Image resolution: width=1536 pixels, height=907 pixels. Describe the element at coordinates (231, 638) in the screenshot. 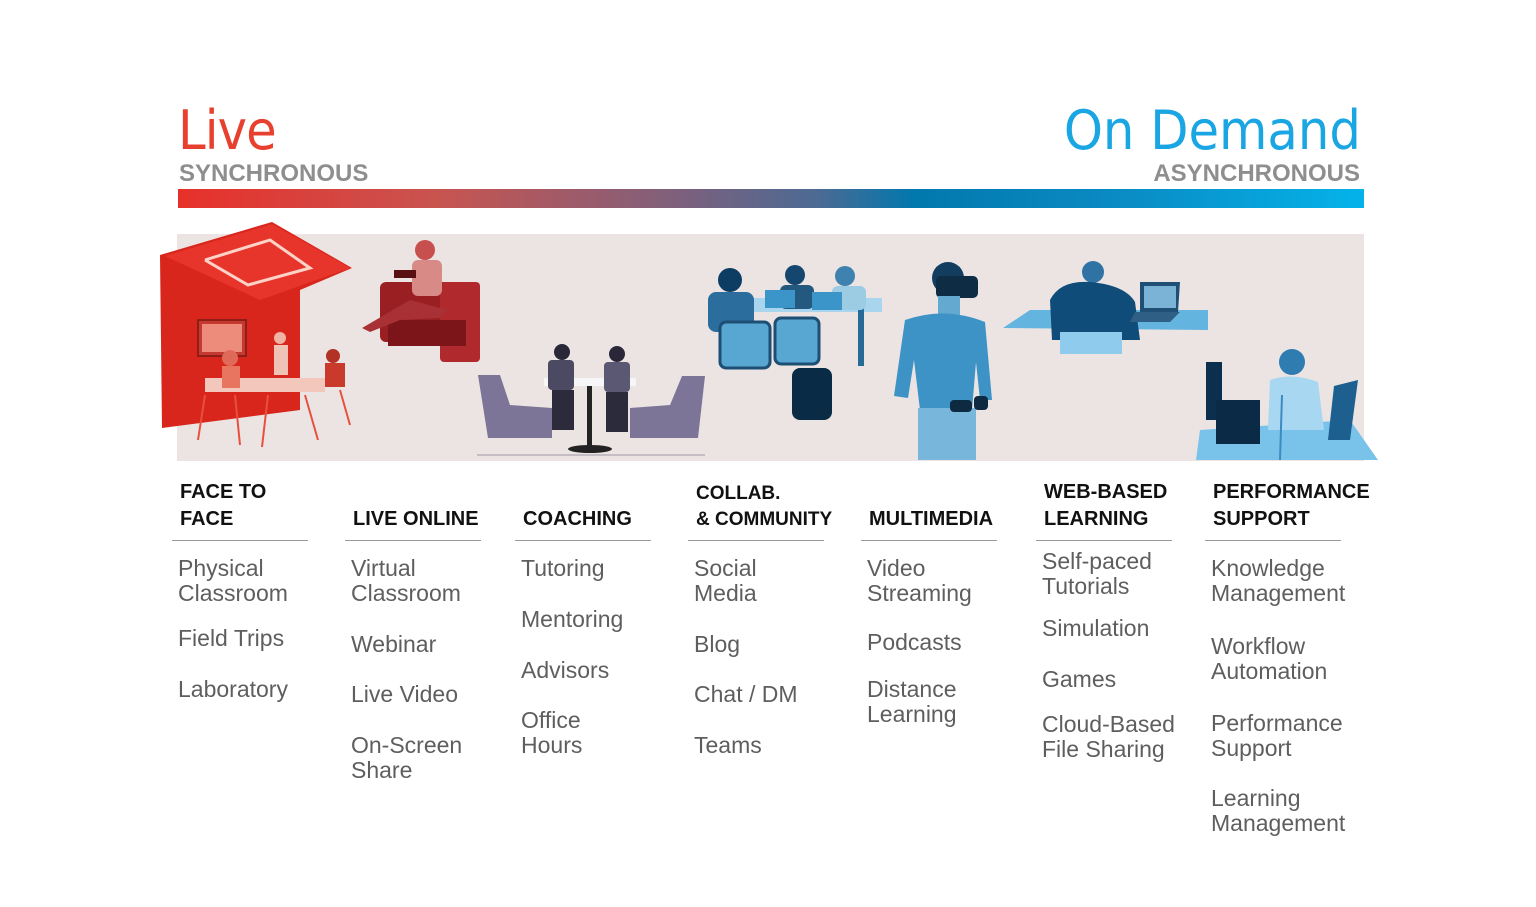

I see `list-item: Field Trips` at that location.